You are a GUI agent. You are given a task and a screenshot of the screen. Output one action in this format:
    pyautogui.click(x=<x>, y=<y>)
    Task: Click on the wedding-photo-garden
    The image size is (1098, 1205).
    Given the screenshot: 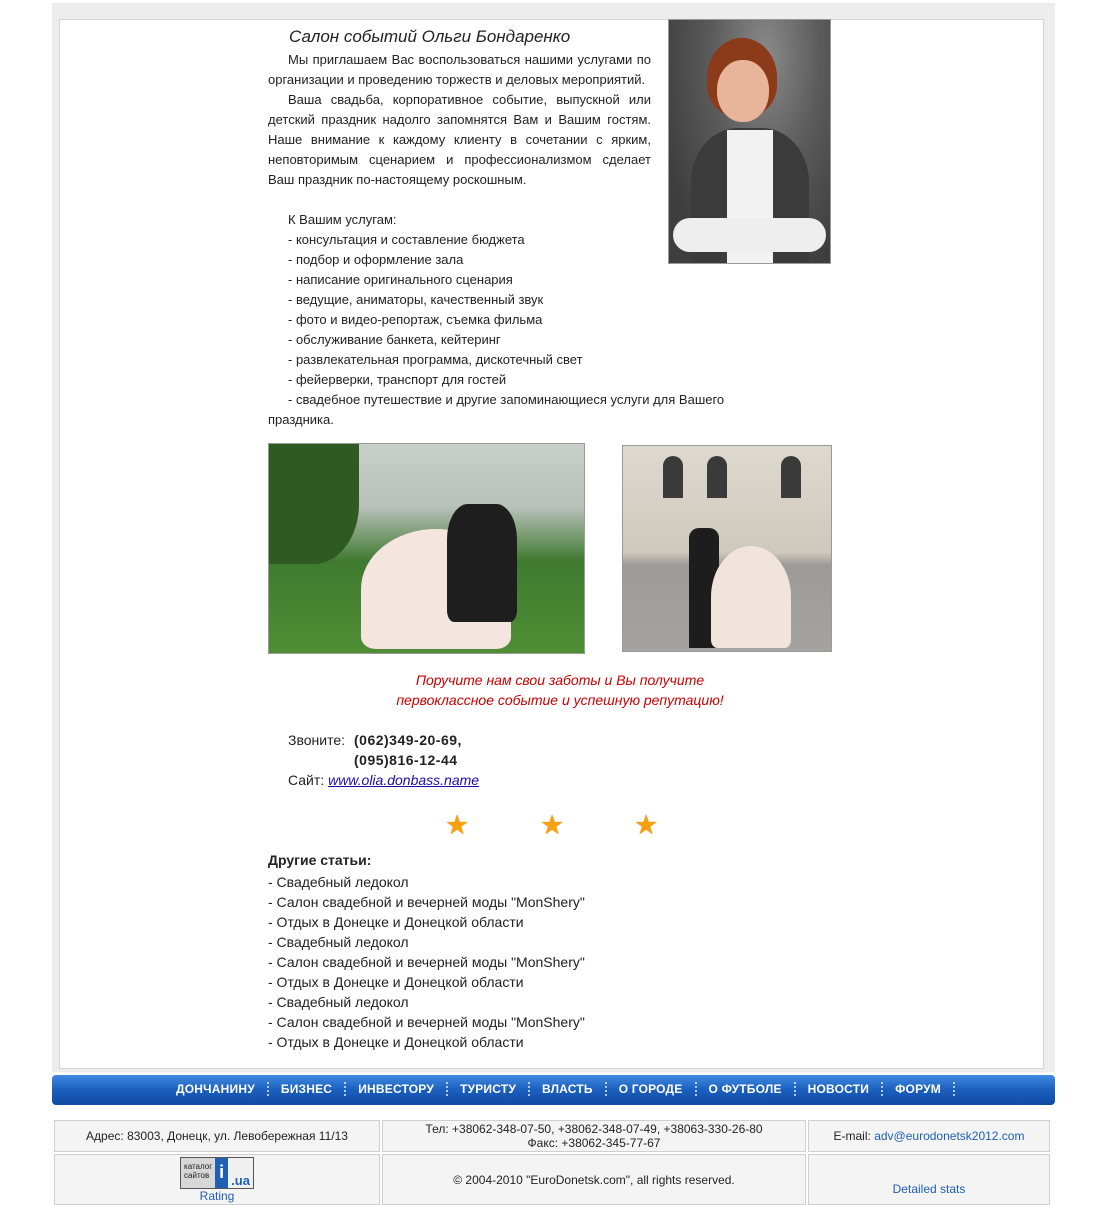 What is the action you would take?
    pyautogui.click(x=426, y=548)
    